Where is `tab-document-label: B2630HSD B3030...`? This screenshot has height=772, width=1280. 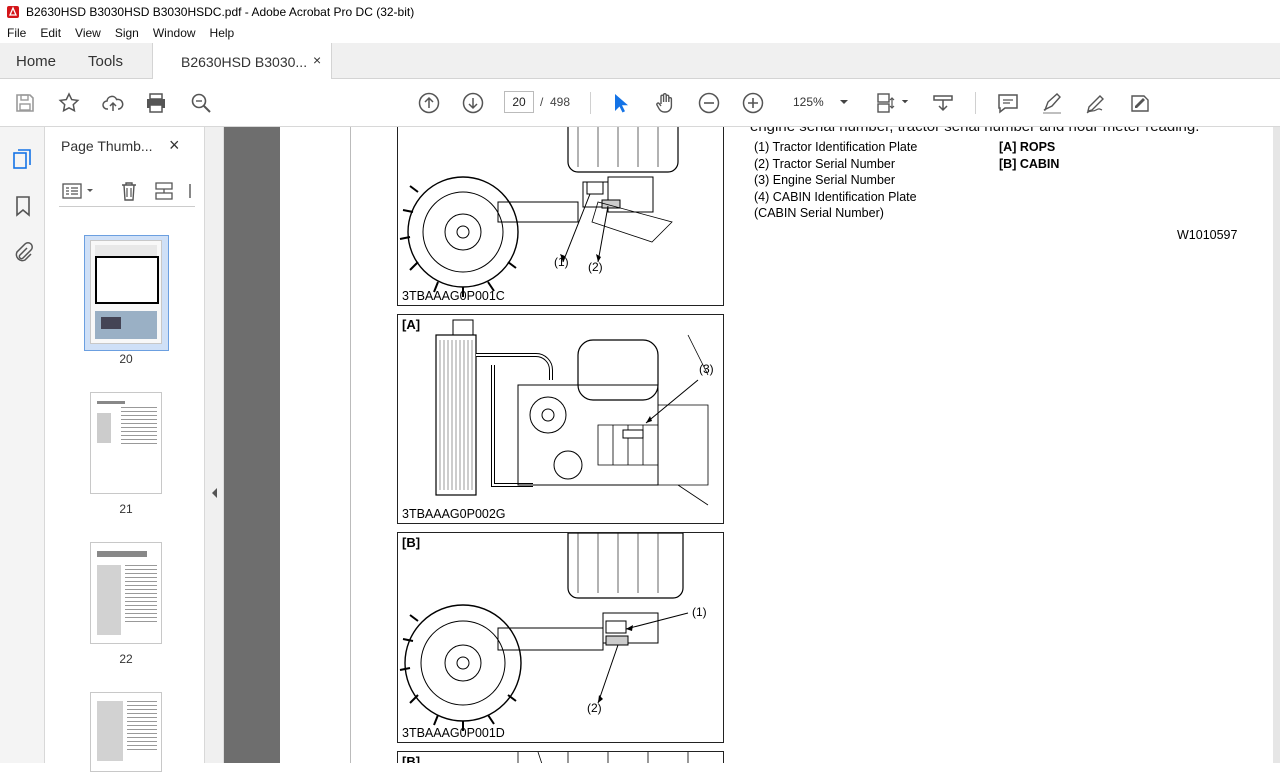
tab-document-label: B2630HSD B3030... is located at coordinates (244, 62).